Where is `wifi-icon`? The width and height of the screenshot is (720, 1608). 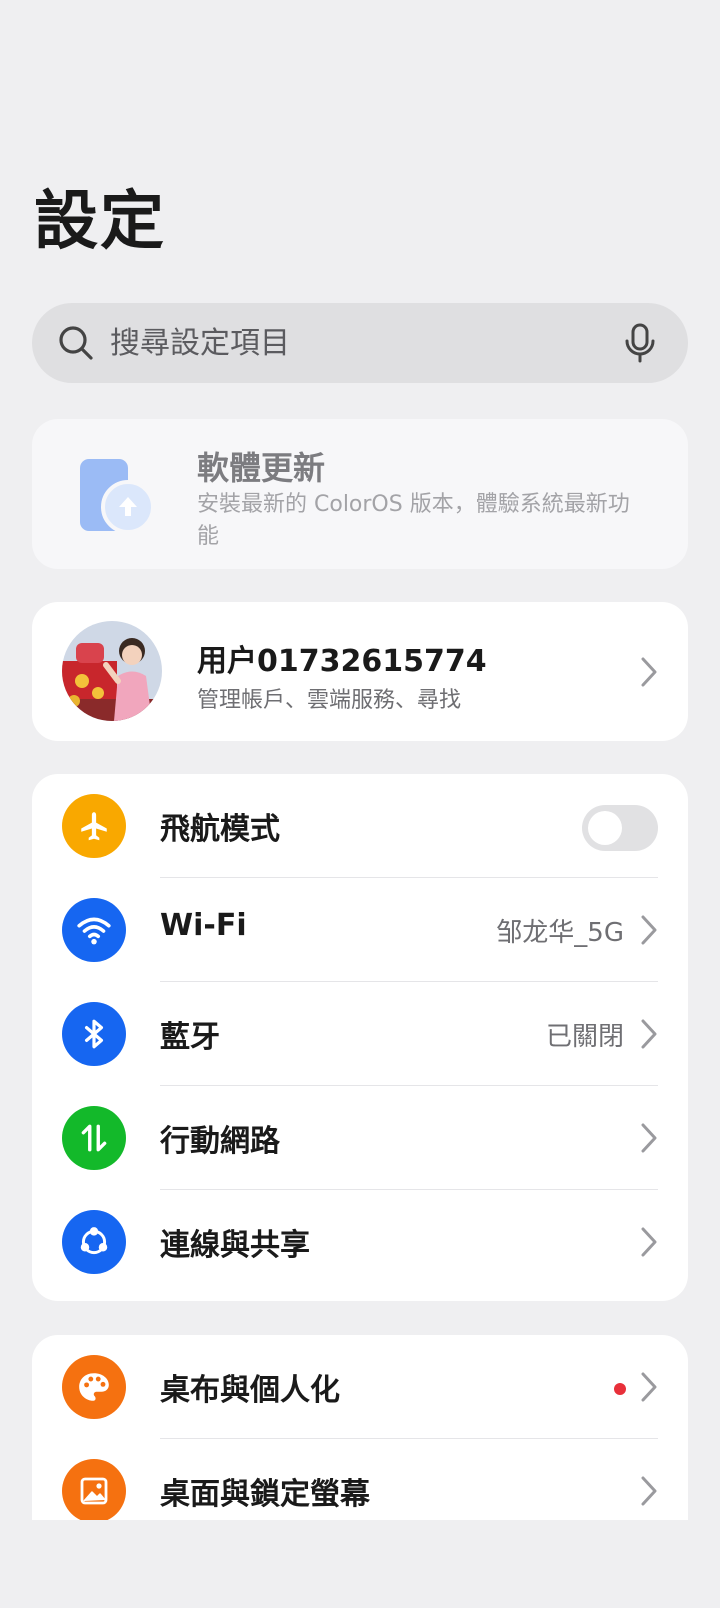 wifi-icon is located at coordinates (94, 930).